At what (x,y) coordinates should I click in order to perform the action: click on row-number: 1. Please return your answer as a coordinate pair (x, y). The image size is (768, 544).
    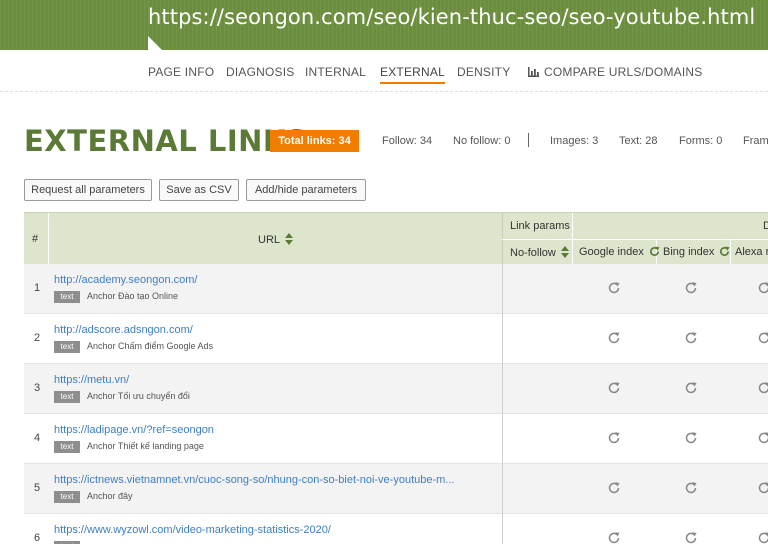
    Looking at the image, I should click on (37, 288).